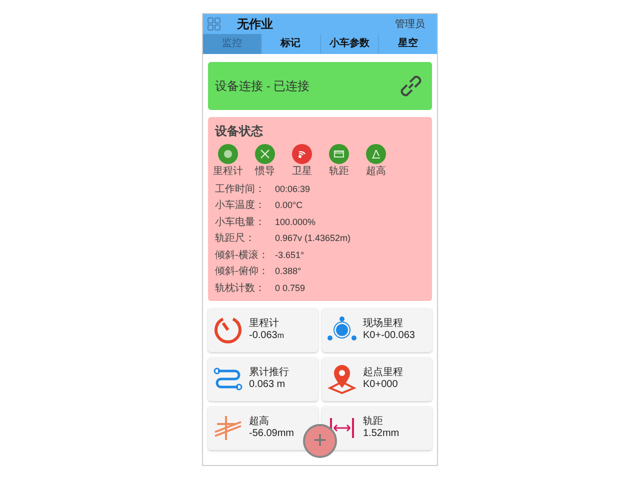 The width and height of the screenshot is (640, 479). What do you see at coordinates (228, 428) in the screenshot?
I see `inclined-rail-icon` at bounding box center [228, 428].